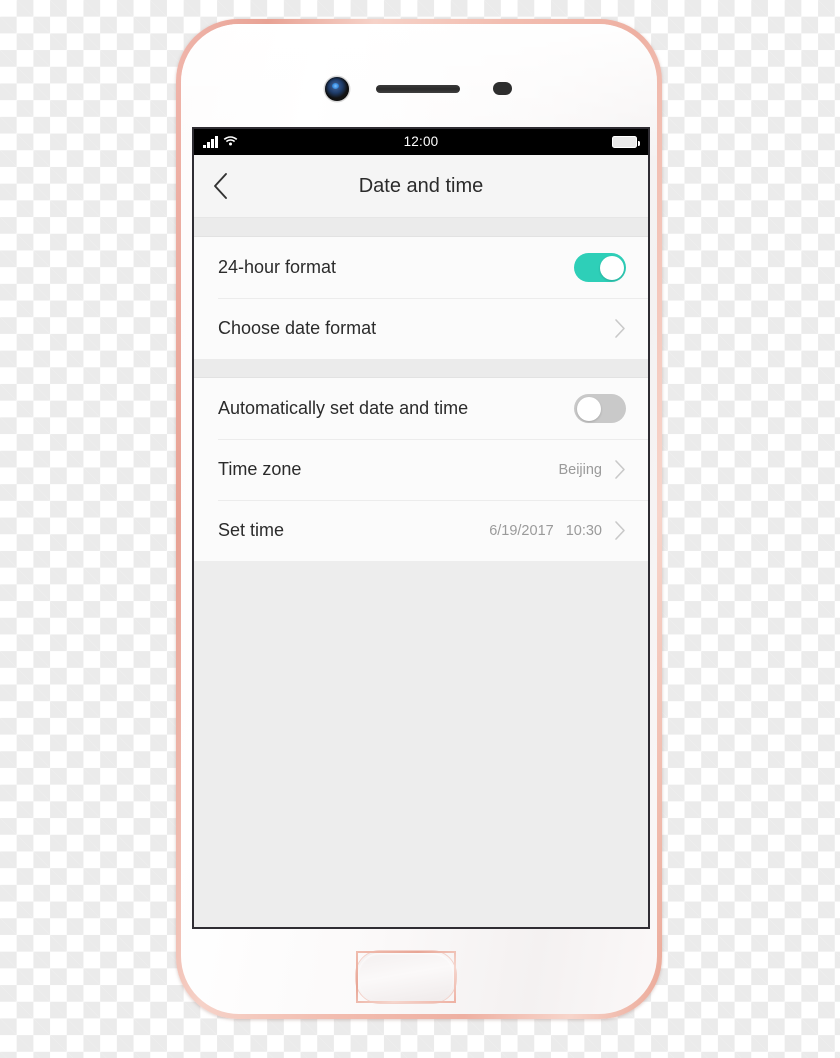 This screenshot has width=840, height=1058. I want to click on row-value-date: 6/19/2017, so click(521, 530).